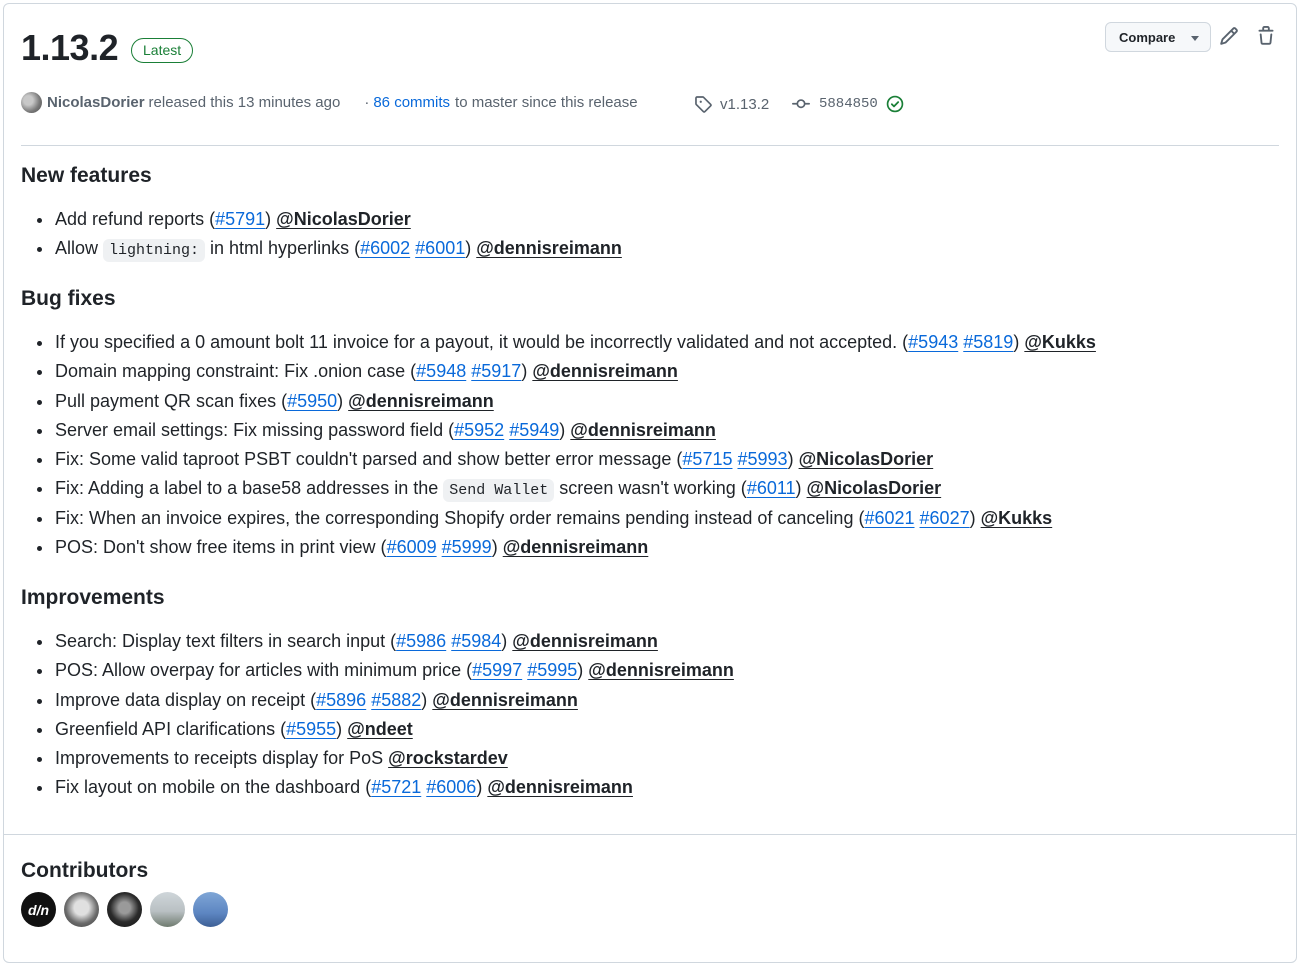 Image resolution: width=1300 pixels, height=963 pixels. What do you see at coordinates (650, 834) in the screenshot?
I see `section-divider` at bounding box center [650, 834].